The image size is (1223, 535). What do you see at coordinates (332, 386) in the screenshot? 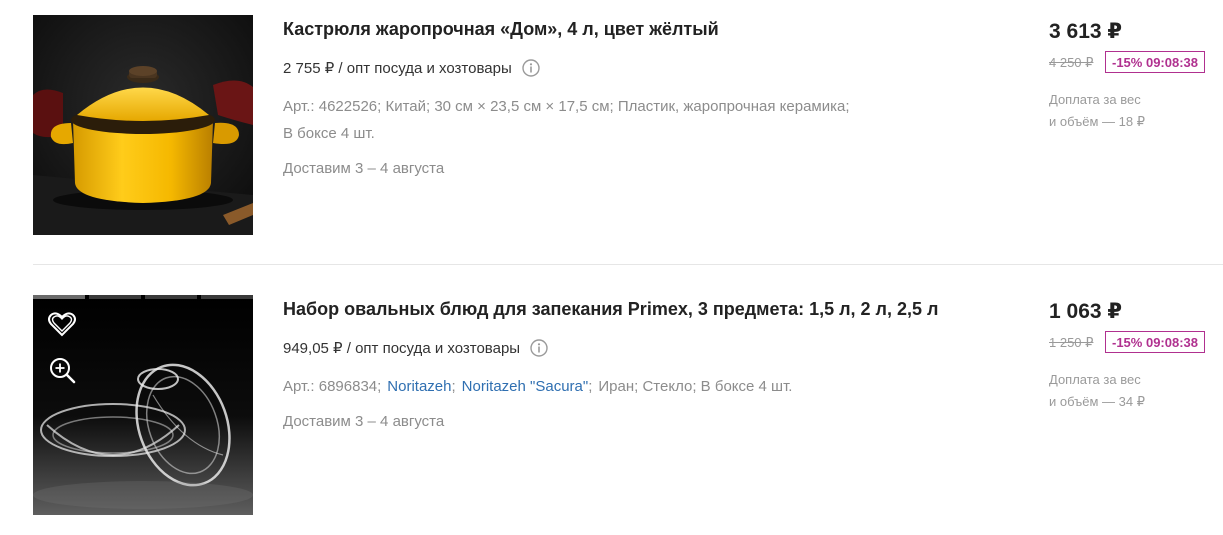
I see `meta-art: Арт.: 6896834;` at bounding box center [332, 386].